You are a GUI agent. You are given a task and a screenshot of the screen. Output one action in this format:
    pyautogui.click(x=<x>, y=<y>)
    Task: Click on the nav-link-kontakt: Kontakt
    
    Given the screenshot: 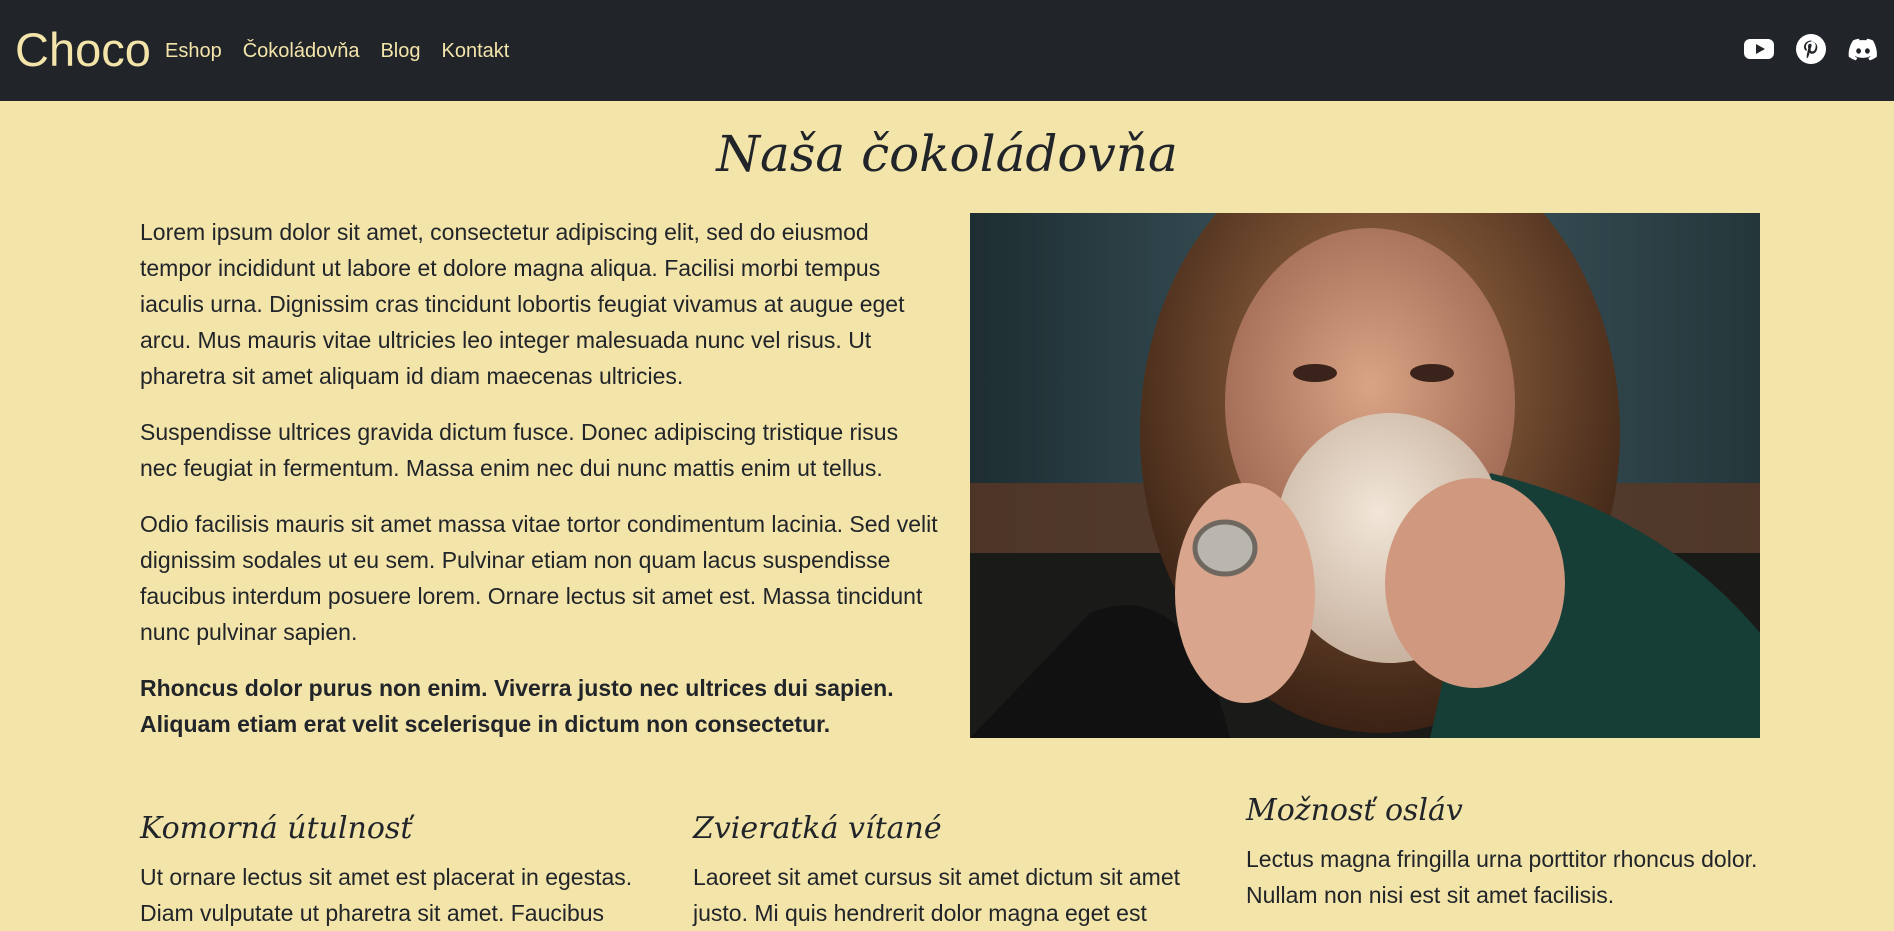 What is the action you would take?
    pyautogui.click(x=476, y=51)
    